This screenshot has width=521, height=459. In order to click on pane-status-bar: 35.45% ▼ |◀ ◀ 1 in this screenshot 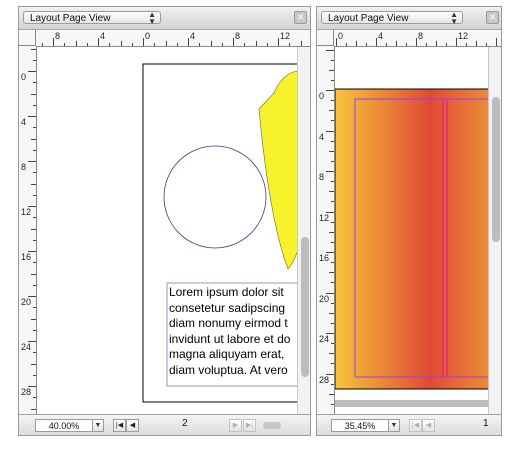, I will do `click(409, 424)`.